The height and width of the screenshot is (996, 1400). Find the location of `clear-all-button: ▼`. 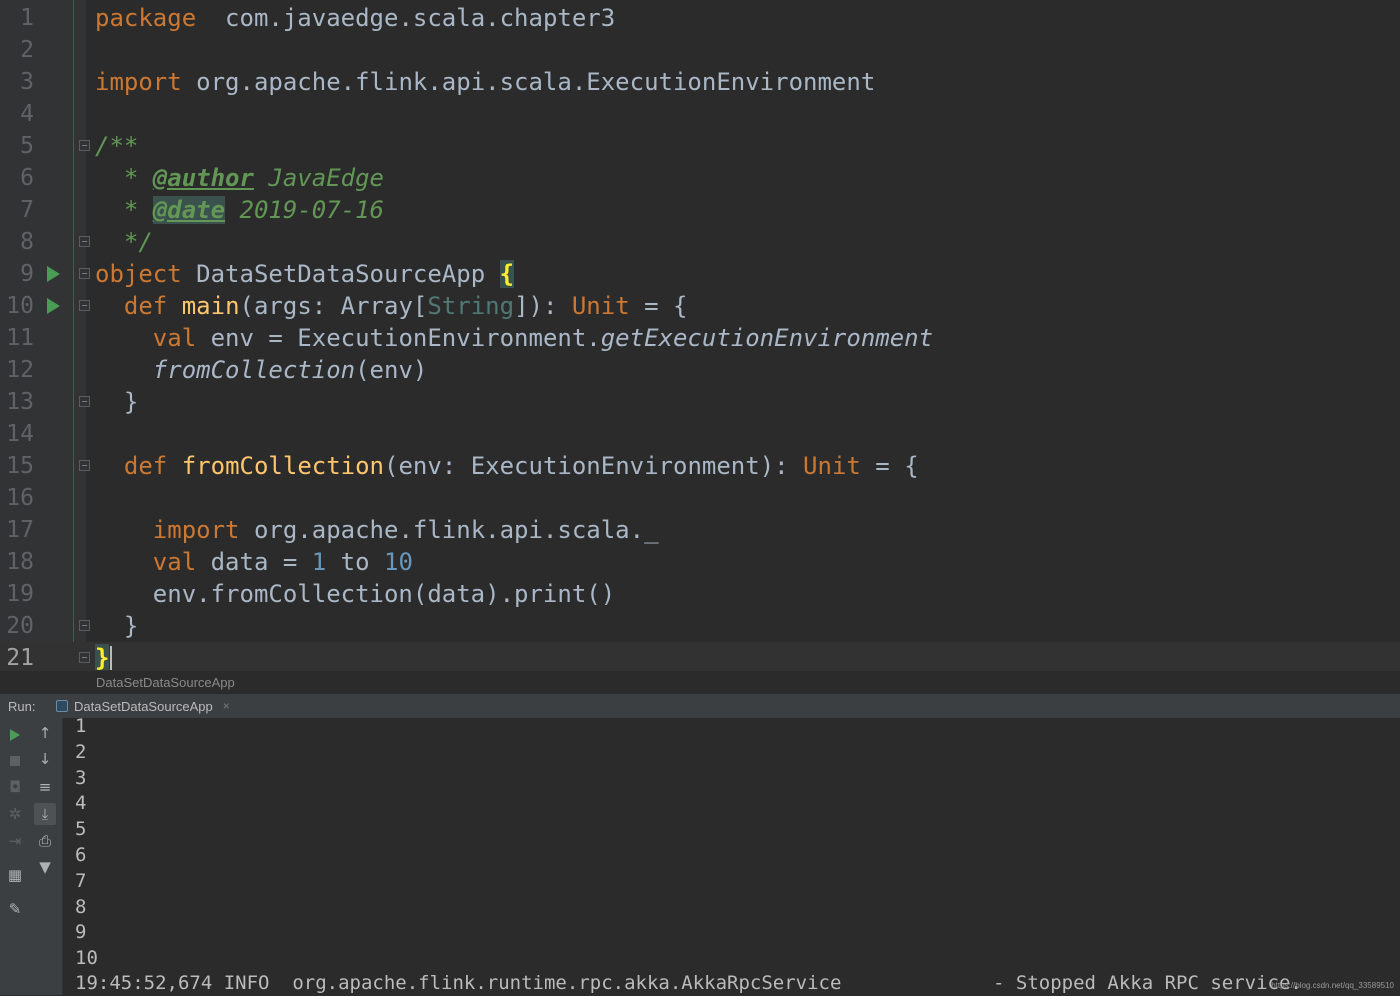

clear-all-button: ▼ is located at coordinates (45, 867).